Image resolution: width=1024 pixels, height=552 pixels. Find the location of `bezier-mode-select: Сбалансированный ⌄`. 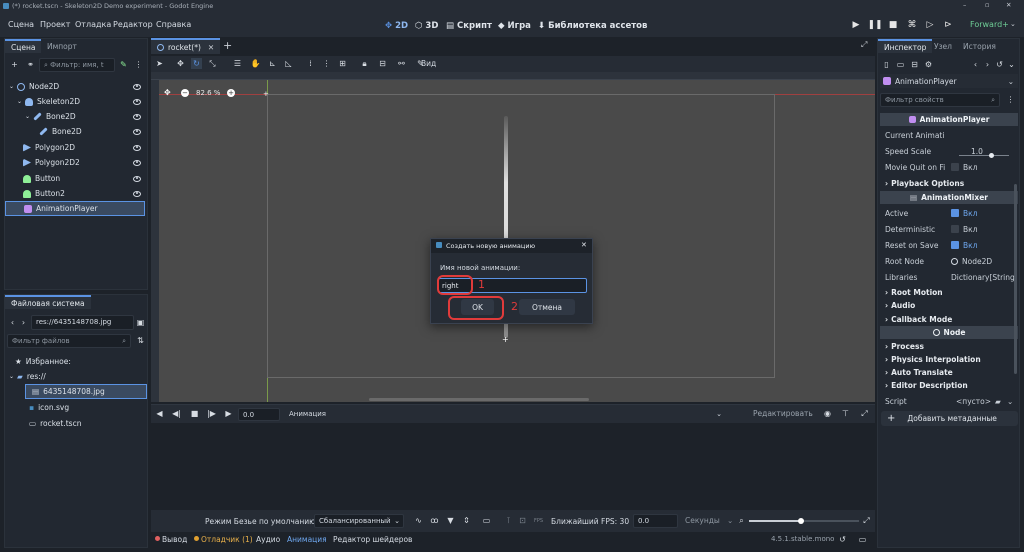

bezier-mode-select: Сбалансированный ⌄ is located at coordinates (359, 521).